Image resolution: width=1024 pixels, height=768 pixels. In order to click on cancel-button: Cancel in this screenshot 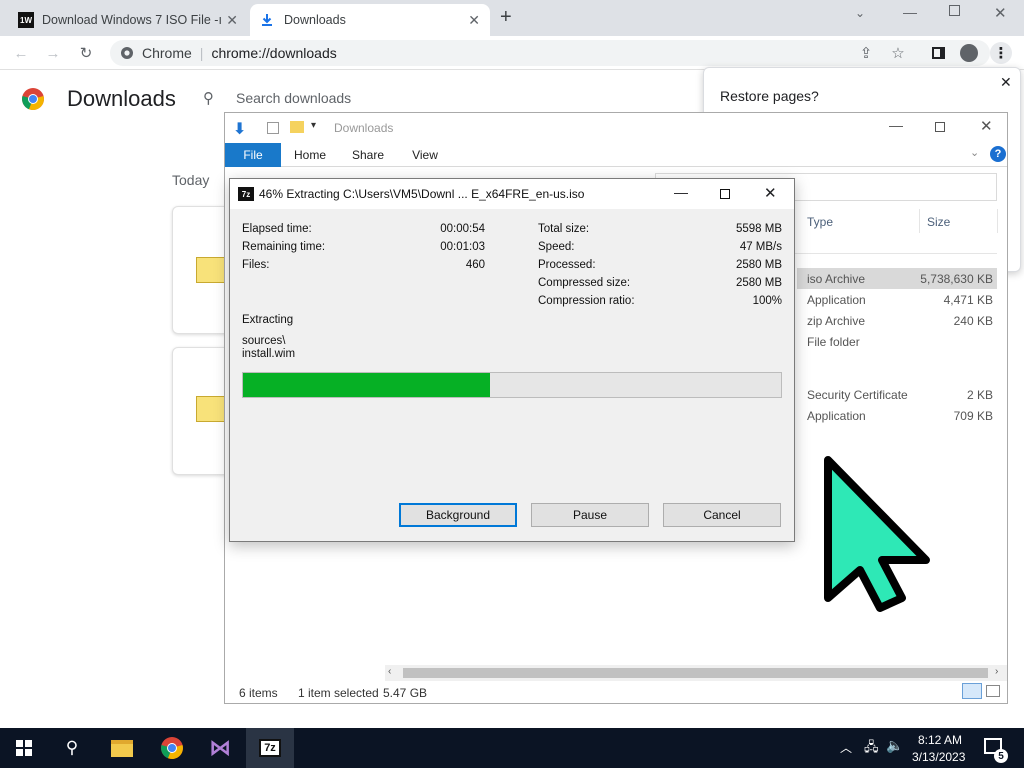, I will do `click(722, 515)`.